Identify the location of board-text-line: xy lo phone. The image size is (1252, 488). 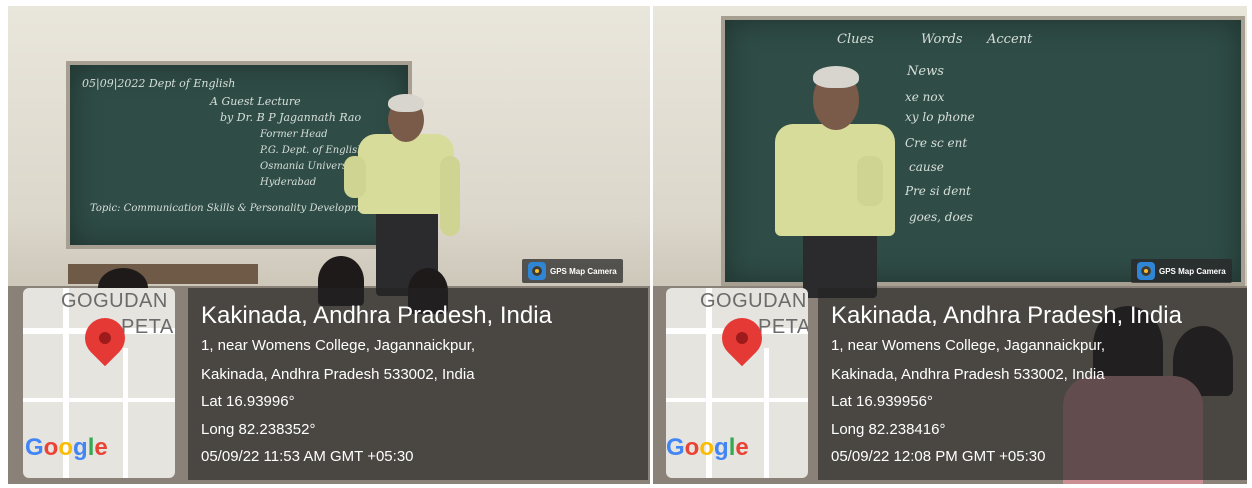
(940, 117).